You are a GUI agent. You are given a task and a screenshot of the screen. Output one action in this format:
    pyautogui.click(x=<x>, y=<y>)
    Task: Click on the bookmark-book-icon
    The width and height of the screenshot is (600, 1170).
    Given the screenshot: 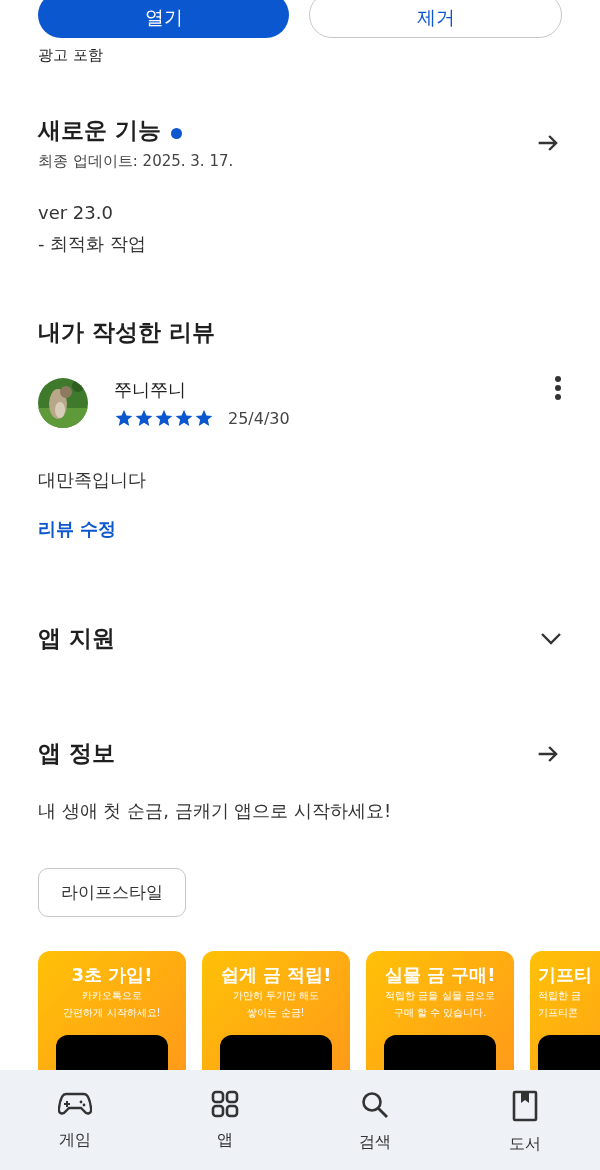 What is the action you would take?
    pyautogui.click(x=525, y=1106)
    